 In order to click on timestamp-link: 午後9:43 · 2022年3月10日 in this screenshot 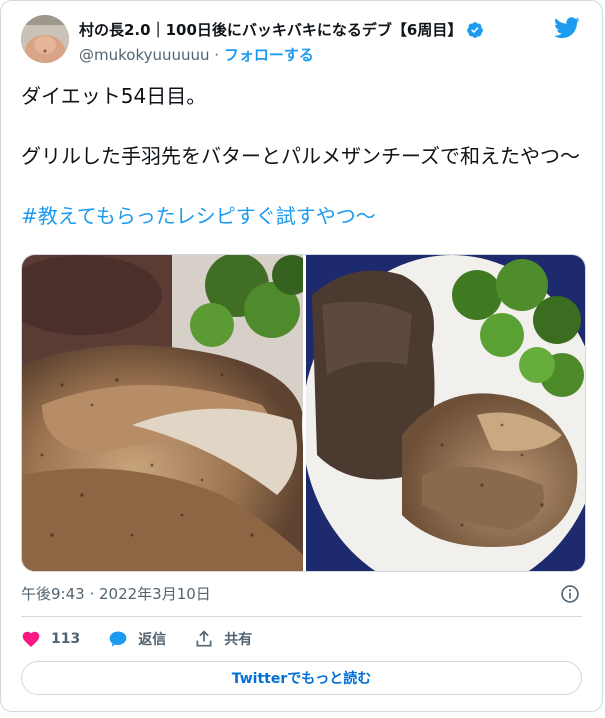, I will do `click(116, 594)`.